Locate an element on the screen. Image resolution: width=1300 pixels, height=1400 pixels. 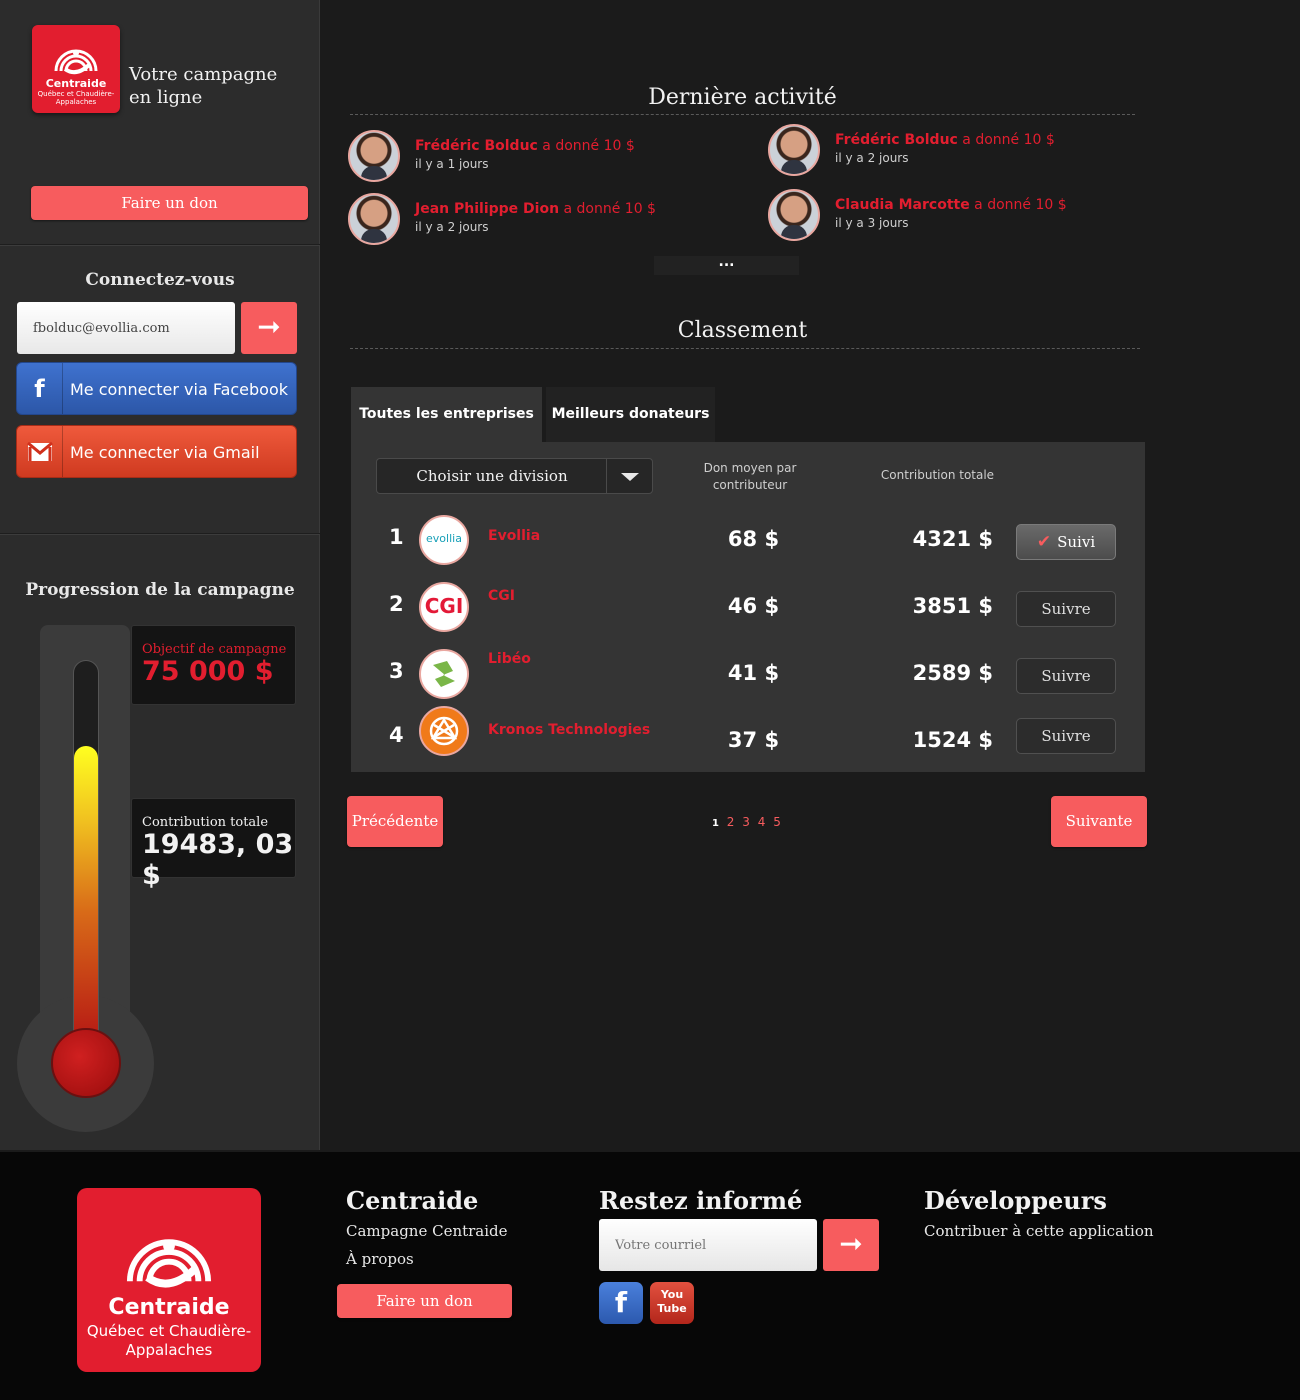
login-submit-button: ➞ is located at coordinates (269, 328).